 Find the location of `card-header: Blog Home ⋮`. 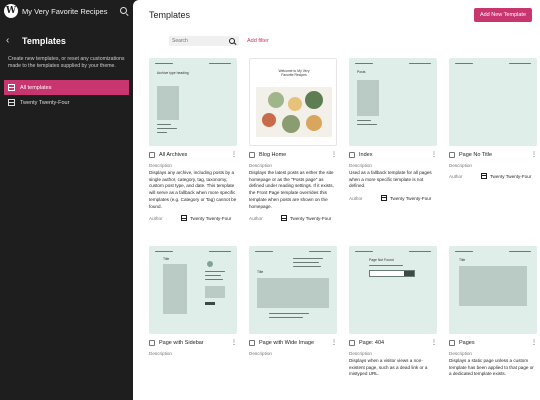

card-header: Blog Home ⋮ is located at coordinates (293, 155).